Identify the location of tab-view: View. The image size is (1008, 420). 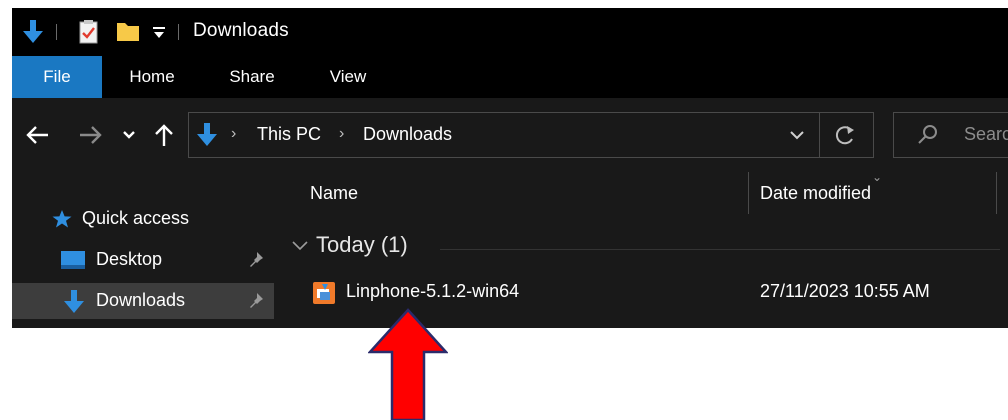
(348, 77).